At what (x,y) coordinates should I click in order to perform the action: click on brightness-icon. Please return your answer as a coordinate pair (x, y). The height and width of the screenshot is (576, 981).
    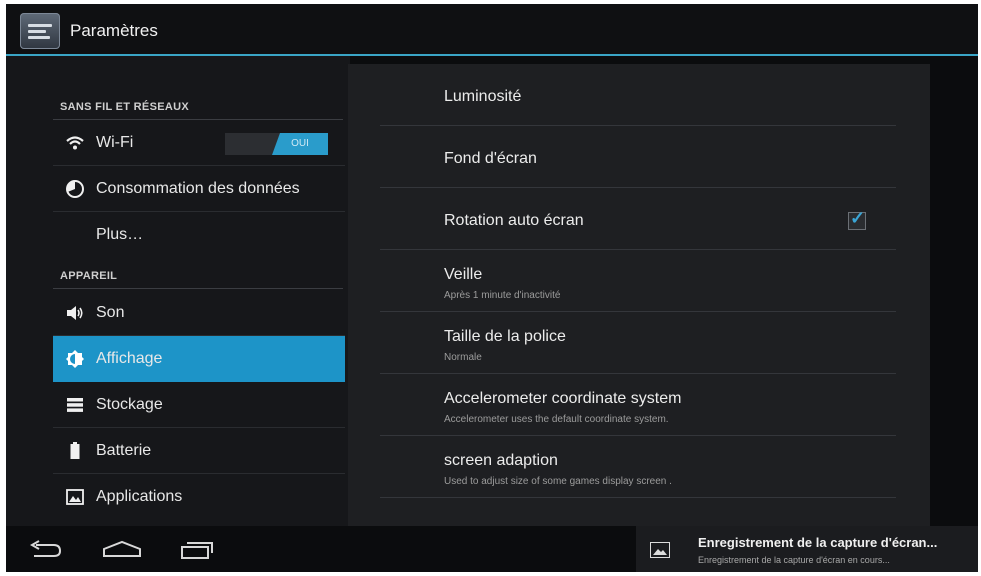
    Looking at the image, I should click on (75, 359).